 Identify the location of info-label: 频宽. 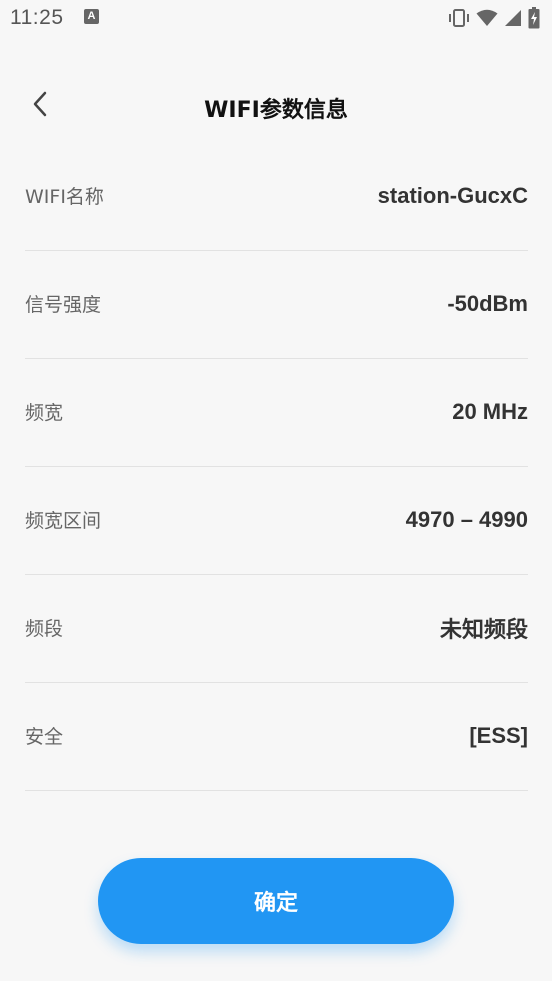
(44, 413).